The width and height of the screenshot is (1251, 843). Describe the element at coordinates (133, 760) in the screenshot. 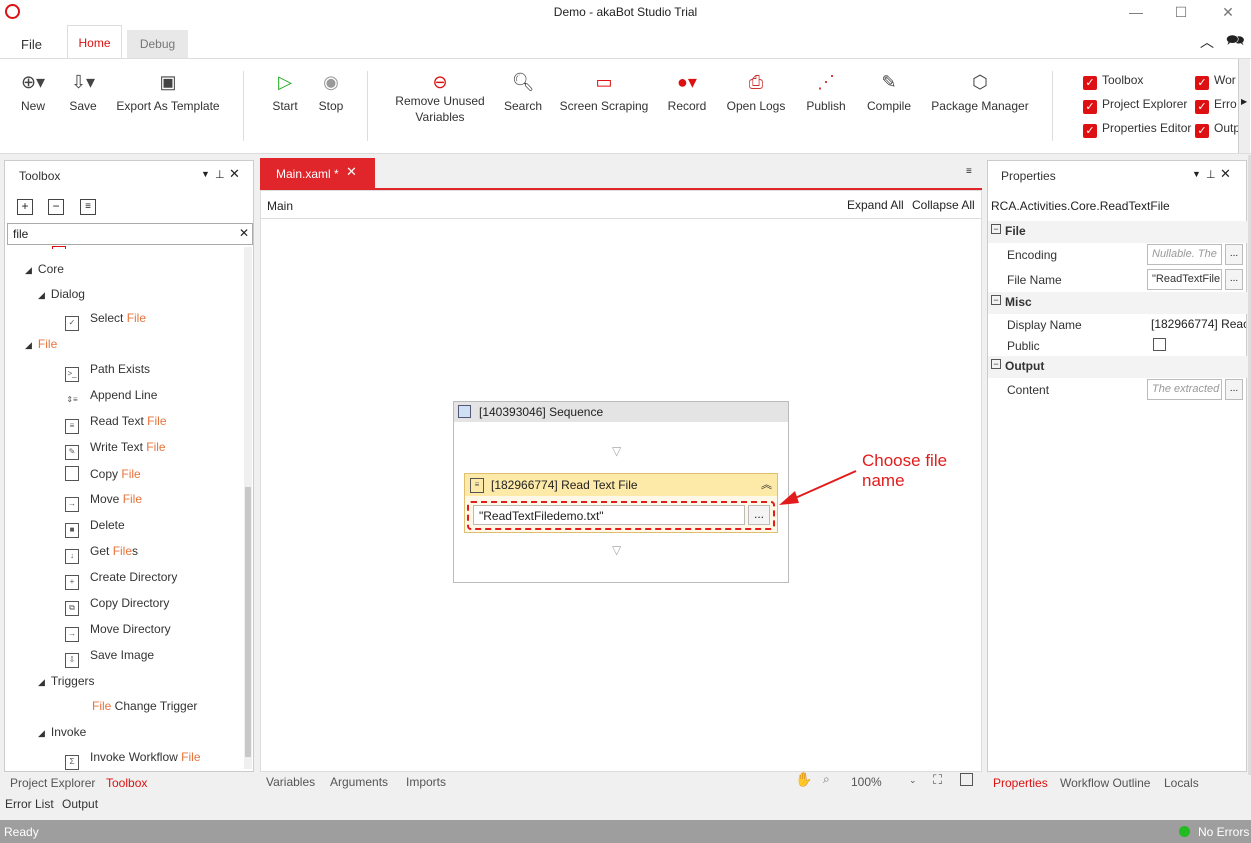

I see `tree-item-invoke-workflow-file: Σ Invoke Workflow File` at that location.